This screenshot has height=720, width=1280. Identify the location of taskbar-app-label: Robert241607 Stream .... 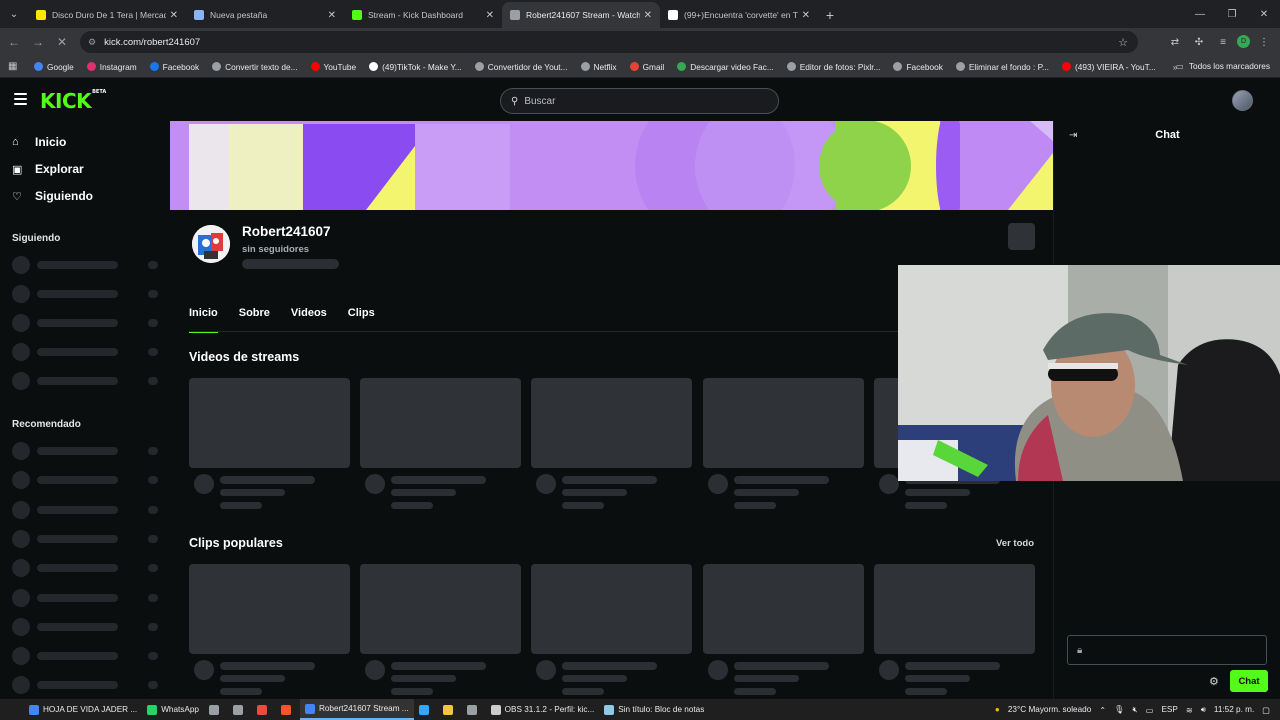
(363, 708).